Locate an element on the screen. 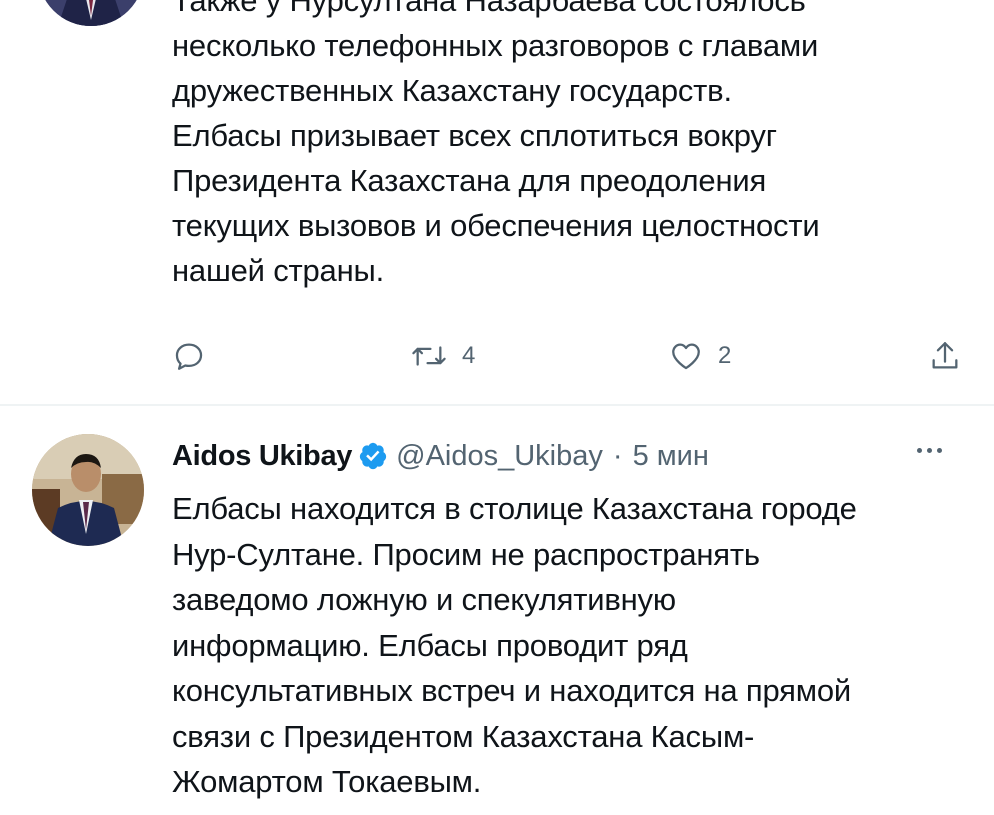 This screenshot has width=994, height=815. like-count: 2 is located at coordinates (725, 355).